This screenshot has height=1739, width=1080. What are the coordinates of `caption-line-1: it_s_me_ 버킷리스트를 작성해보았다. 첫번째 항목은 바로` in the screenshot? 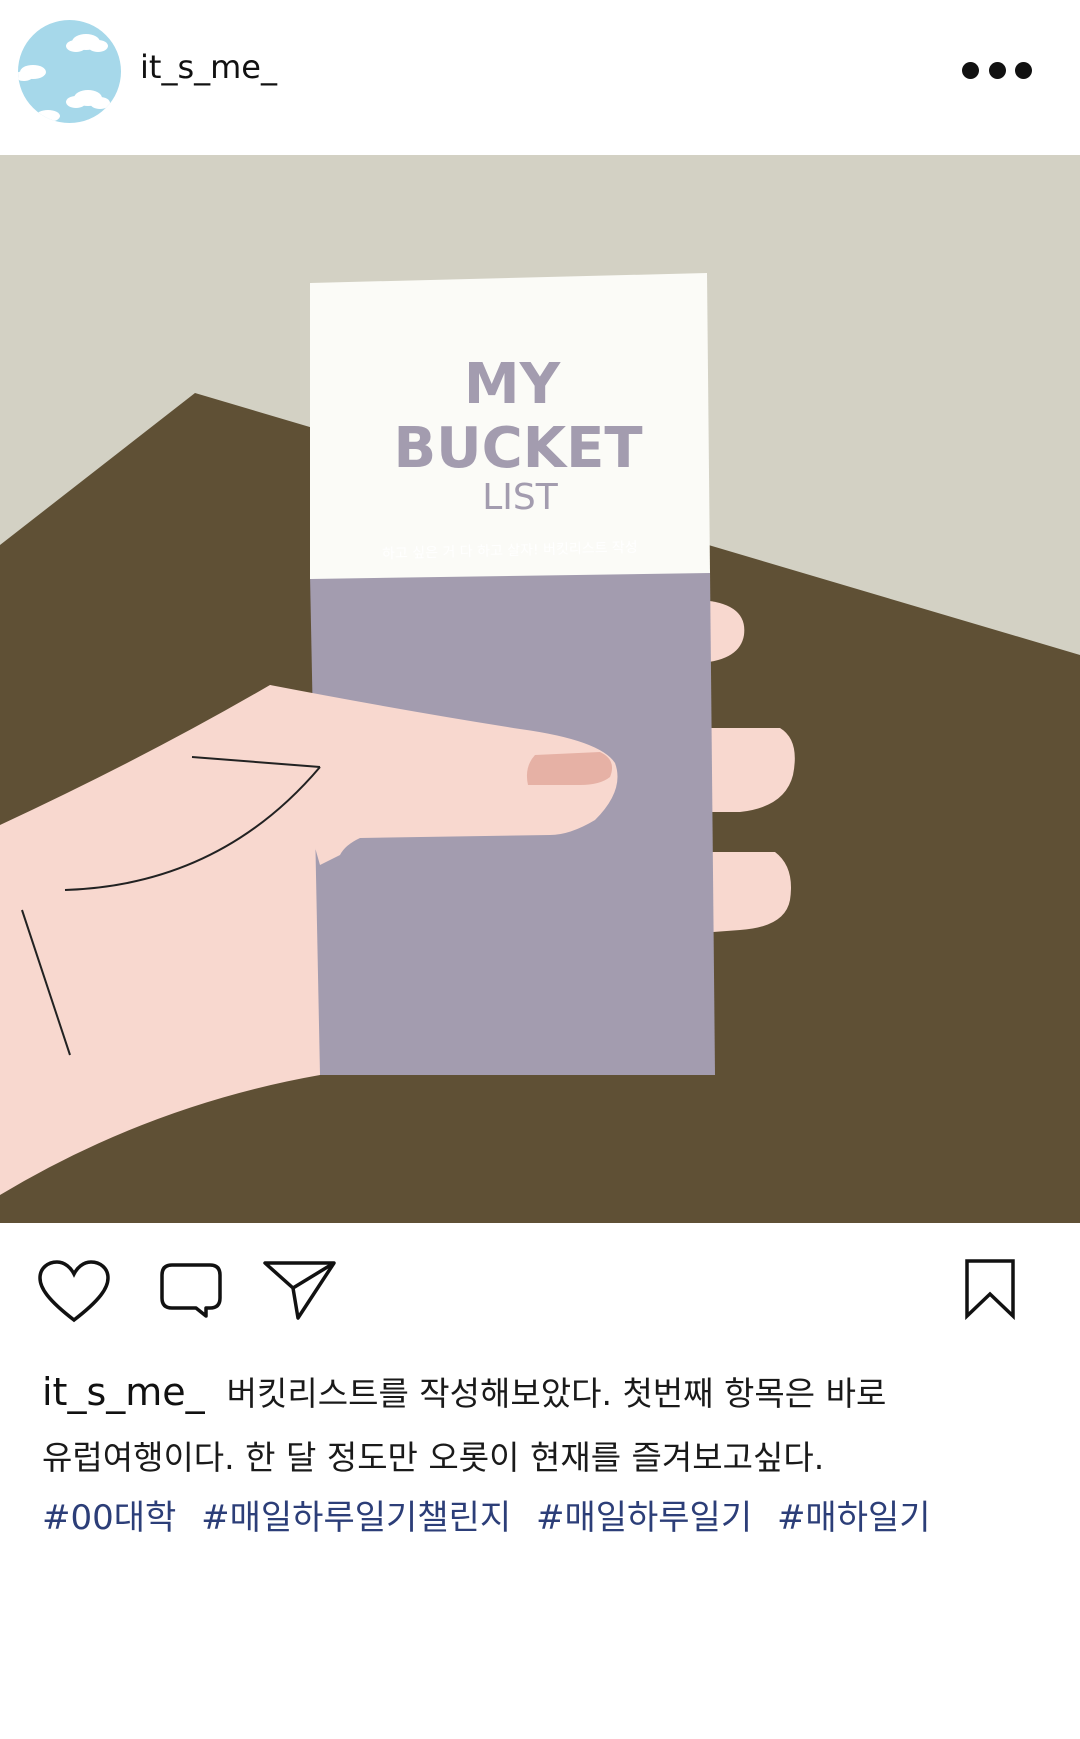 It's located at (547, 1393).